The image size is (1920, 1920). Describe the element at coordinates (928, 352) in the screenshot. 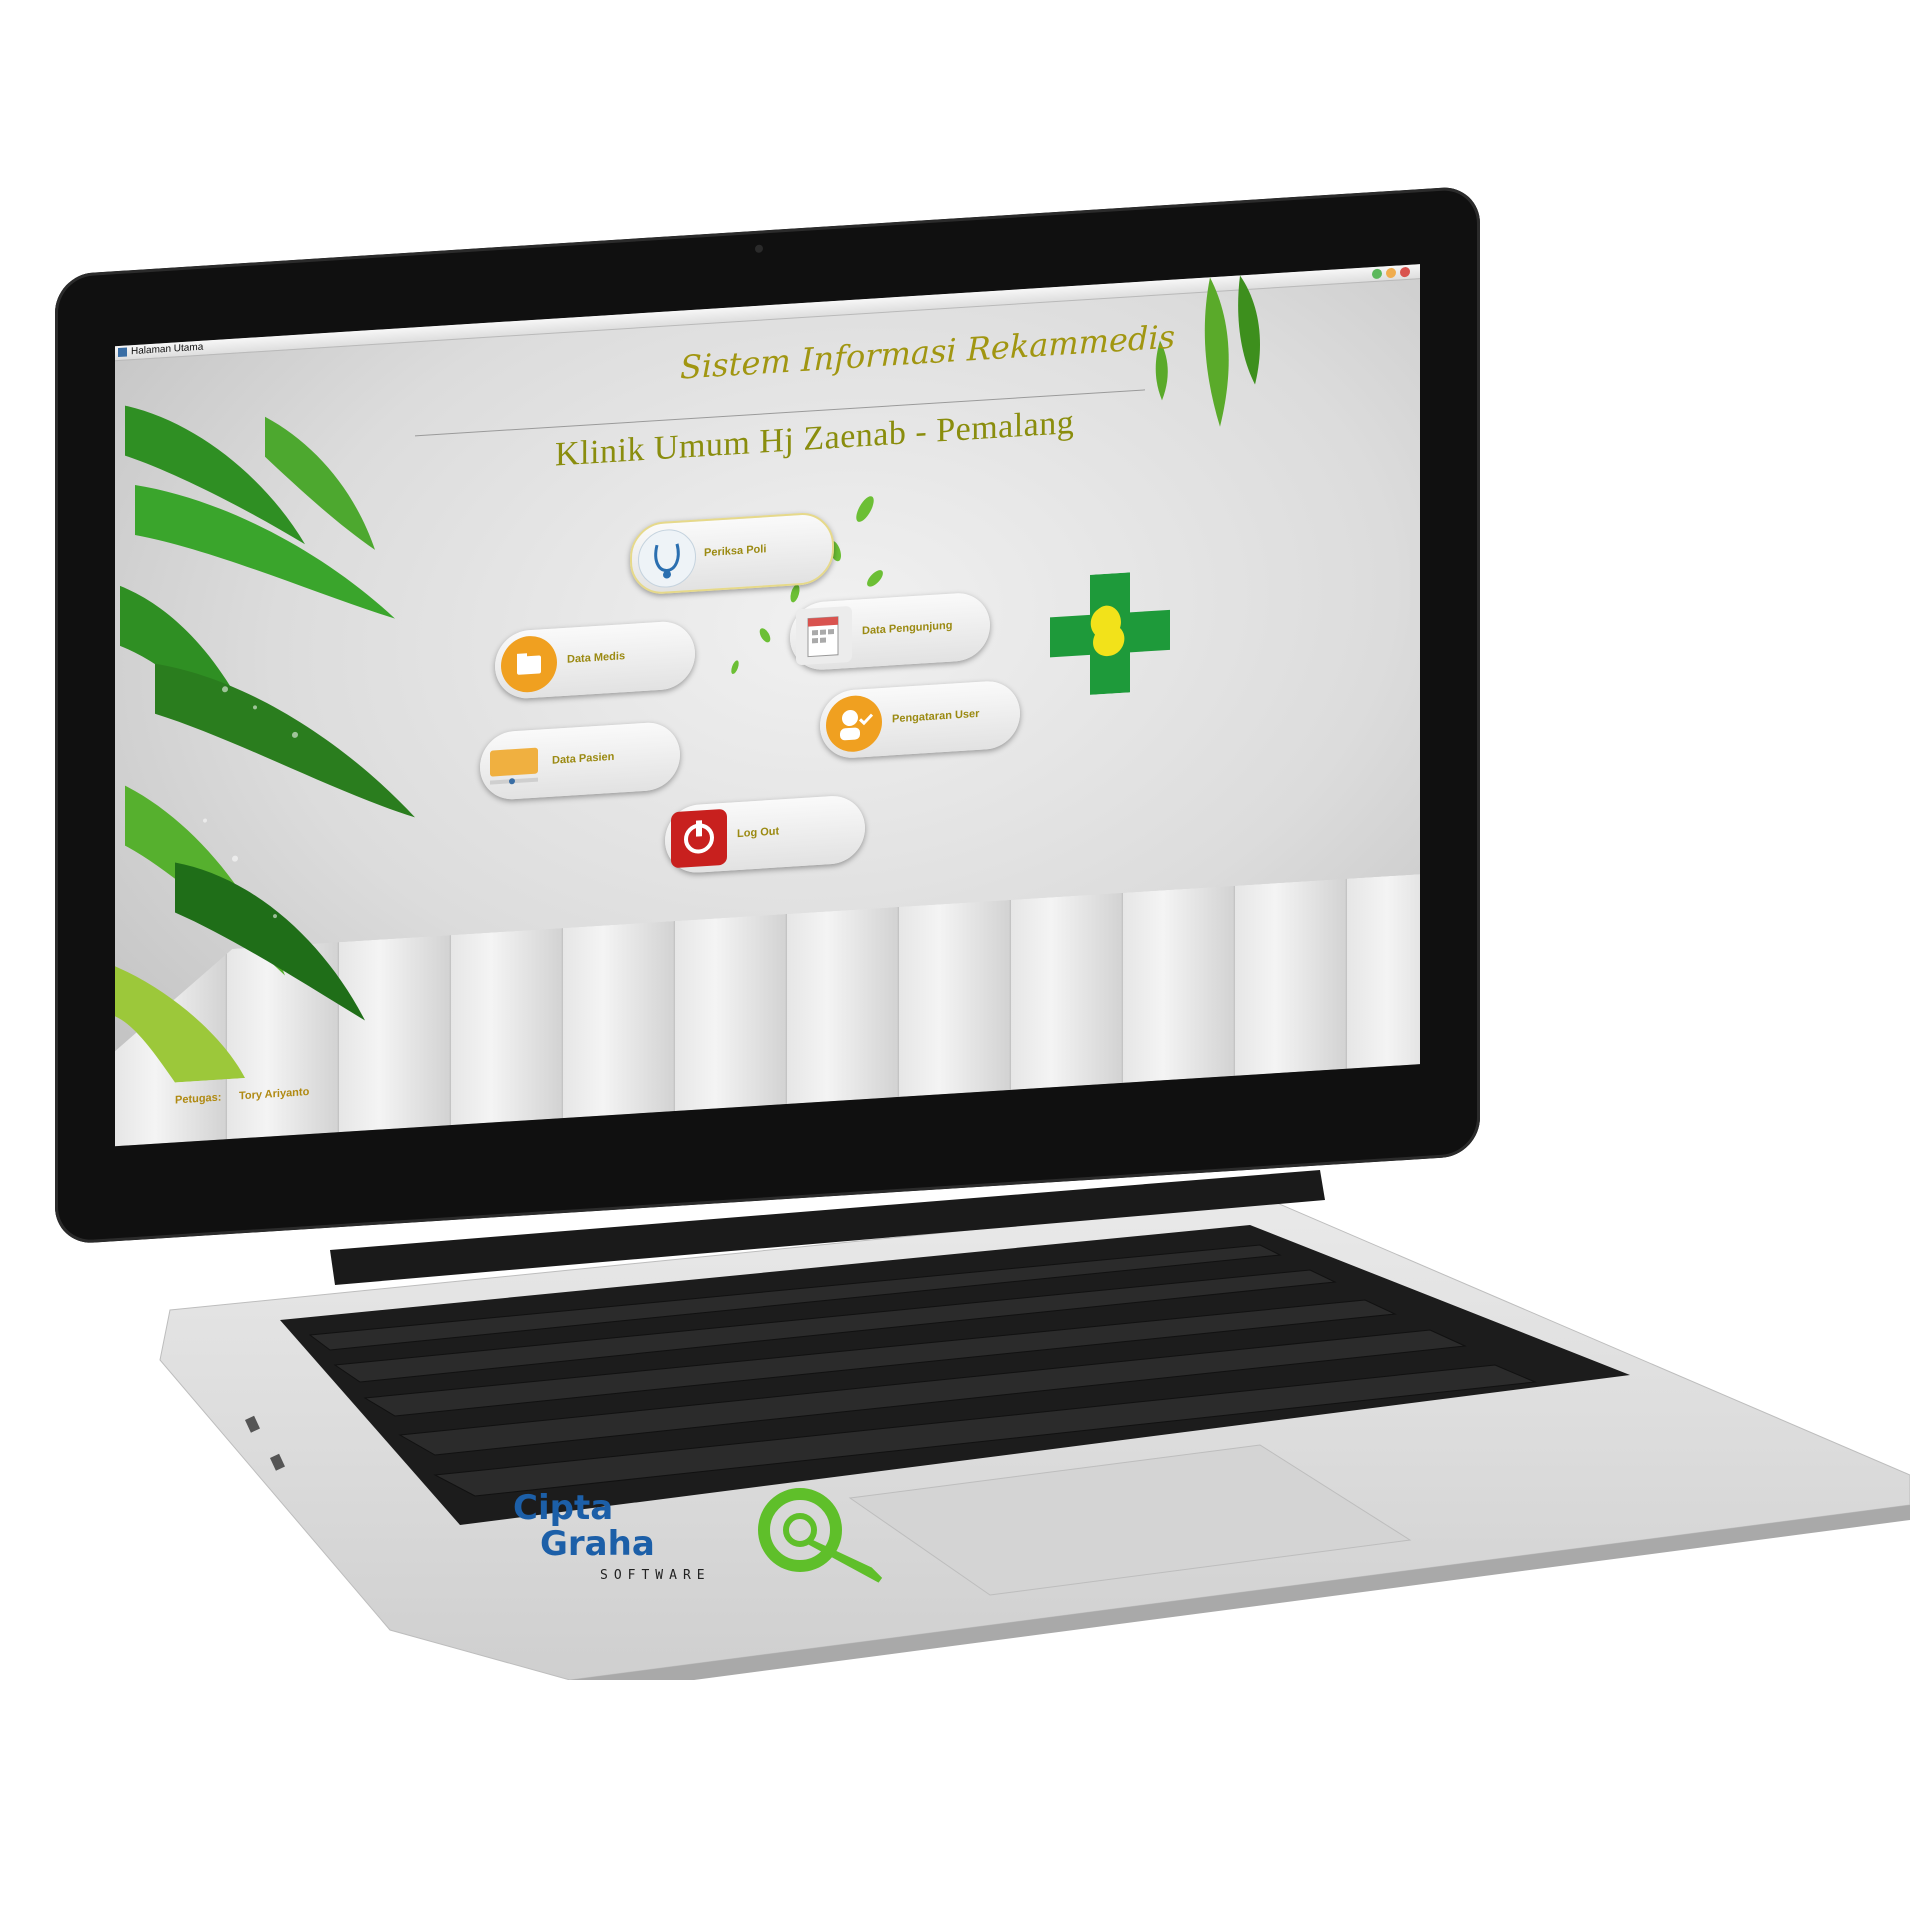

I see `system-title: Sistem Informasi Rekammedis` at that location.